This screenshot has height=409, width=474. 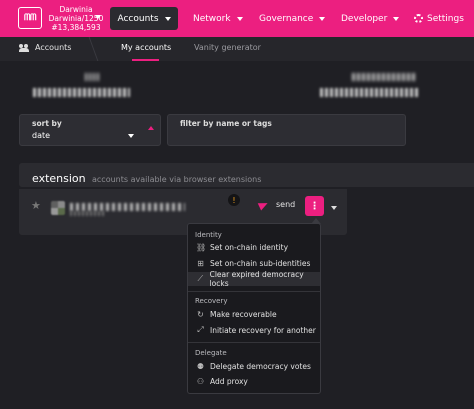 What do you see at coordinates (58, 208) in the screenshot?
I see `account-identicon` at bounding box center [58, 208].